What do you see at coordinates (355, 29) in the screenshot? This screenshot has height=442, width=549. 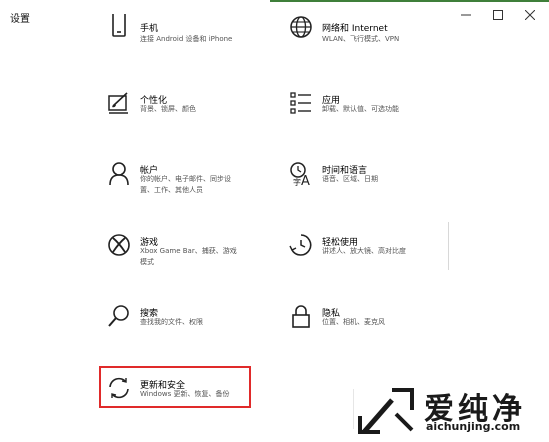 I see `tile-title: 网络和 Internet` at bounding box center [355, 29].